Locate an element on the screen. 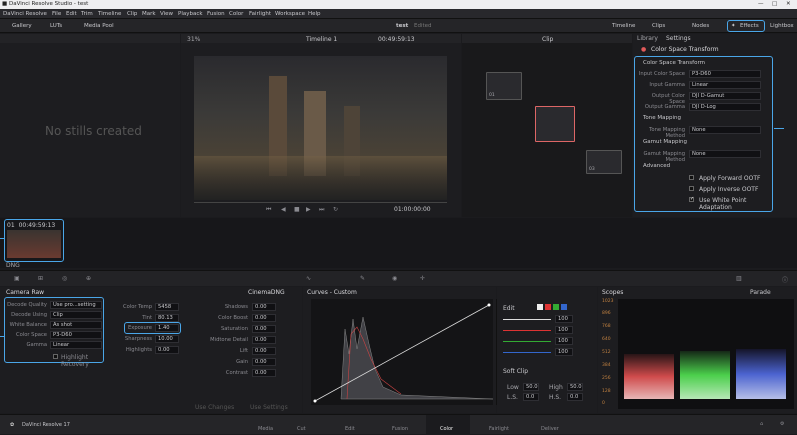 The image size is (797, 435). page-deliver: Deliver is located at coordinates (550, 429).